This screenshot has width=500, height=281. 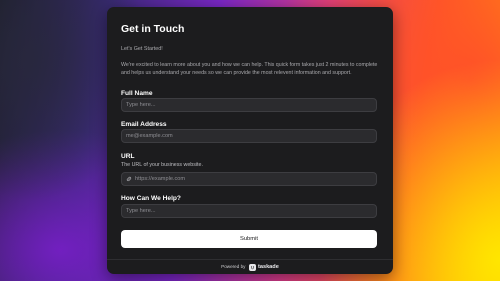 I want to click on url-placeholder: https://example.com, so click(x=160, y=179).